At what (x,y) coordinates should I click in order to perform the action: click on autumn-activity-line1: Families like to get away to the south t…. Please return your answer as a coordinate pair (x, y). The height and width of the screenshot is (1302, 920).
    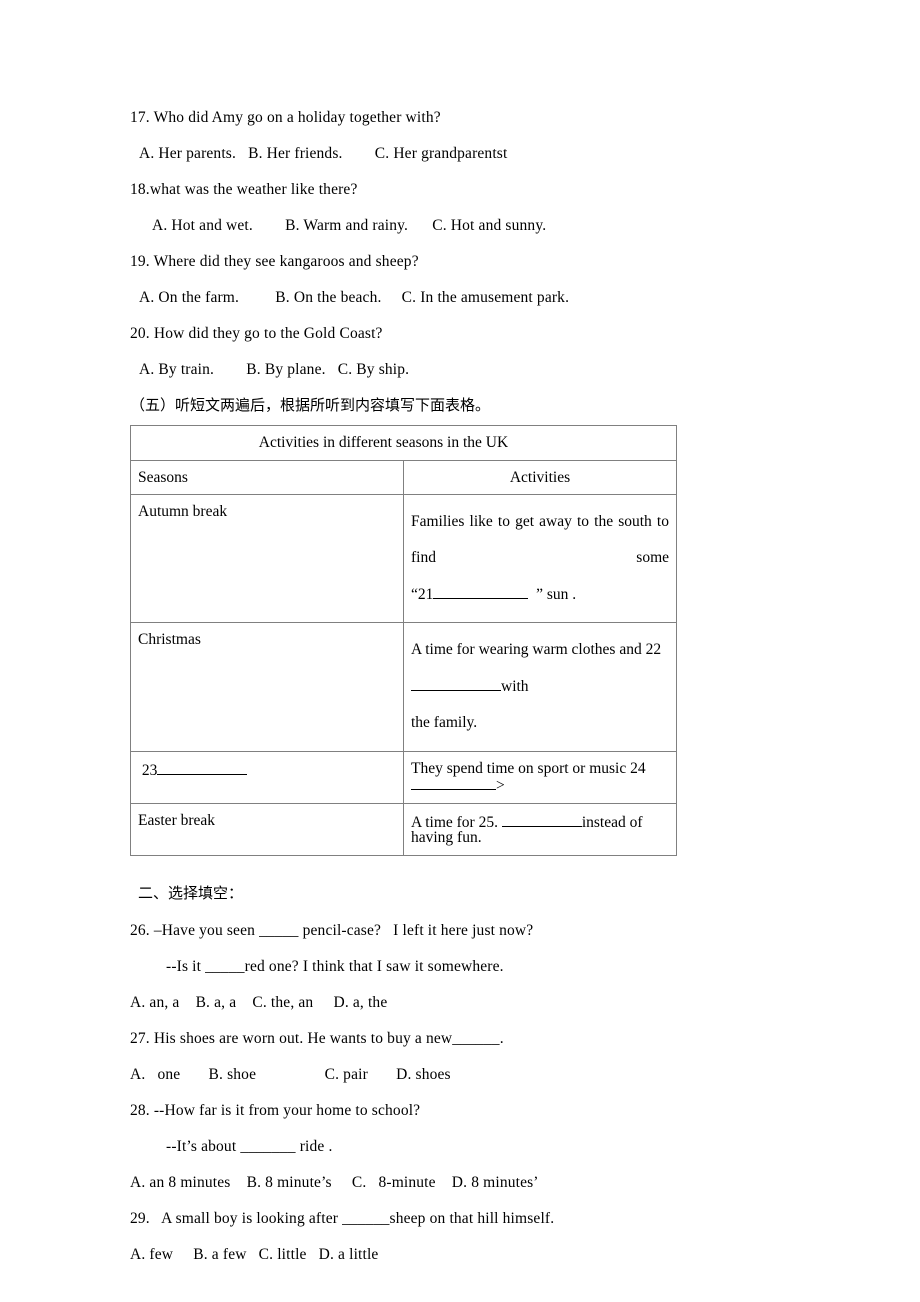
    Looking at the image, I should click on (540, 540).